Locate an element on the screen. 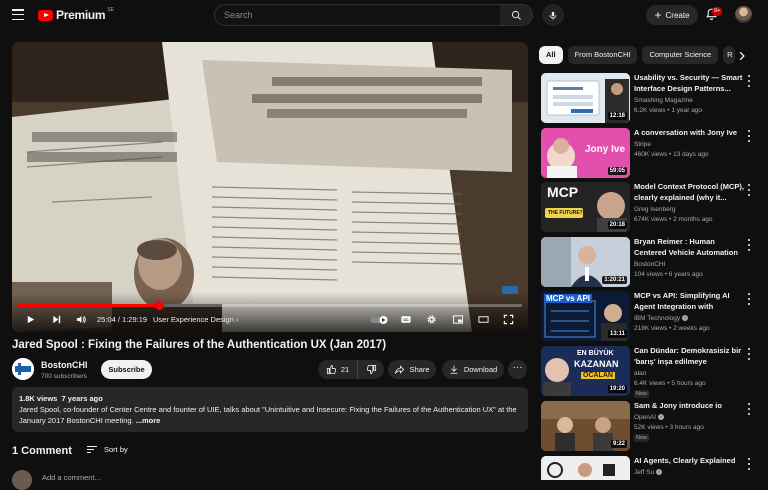  recommendation-title: Sam & Jony introduce io is located at coordinates (678, 405).